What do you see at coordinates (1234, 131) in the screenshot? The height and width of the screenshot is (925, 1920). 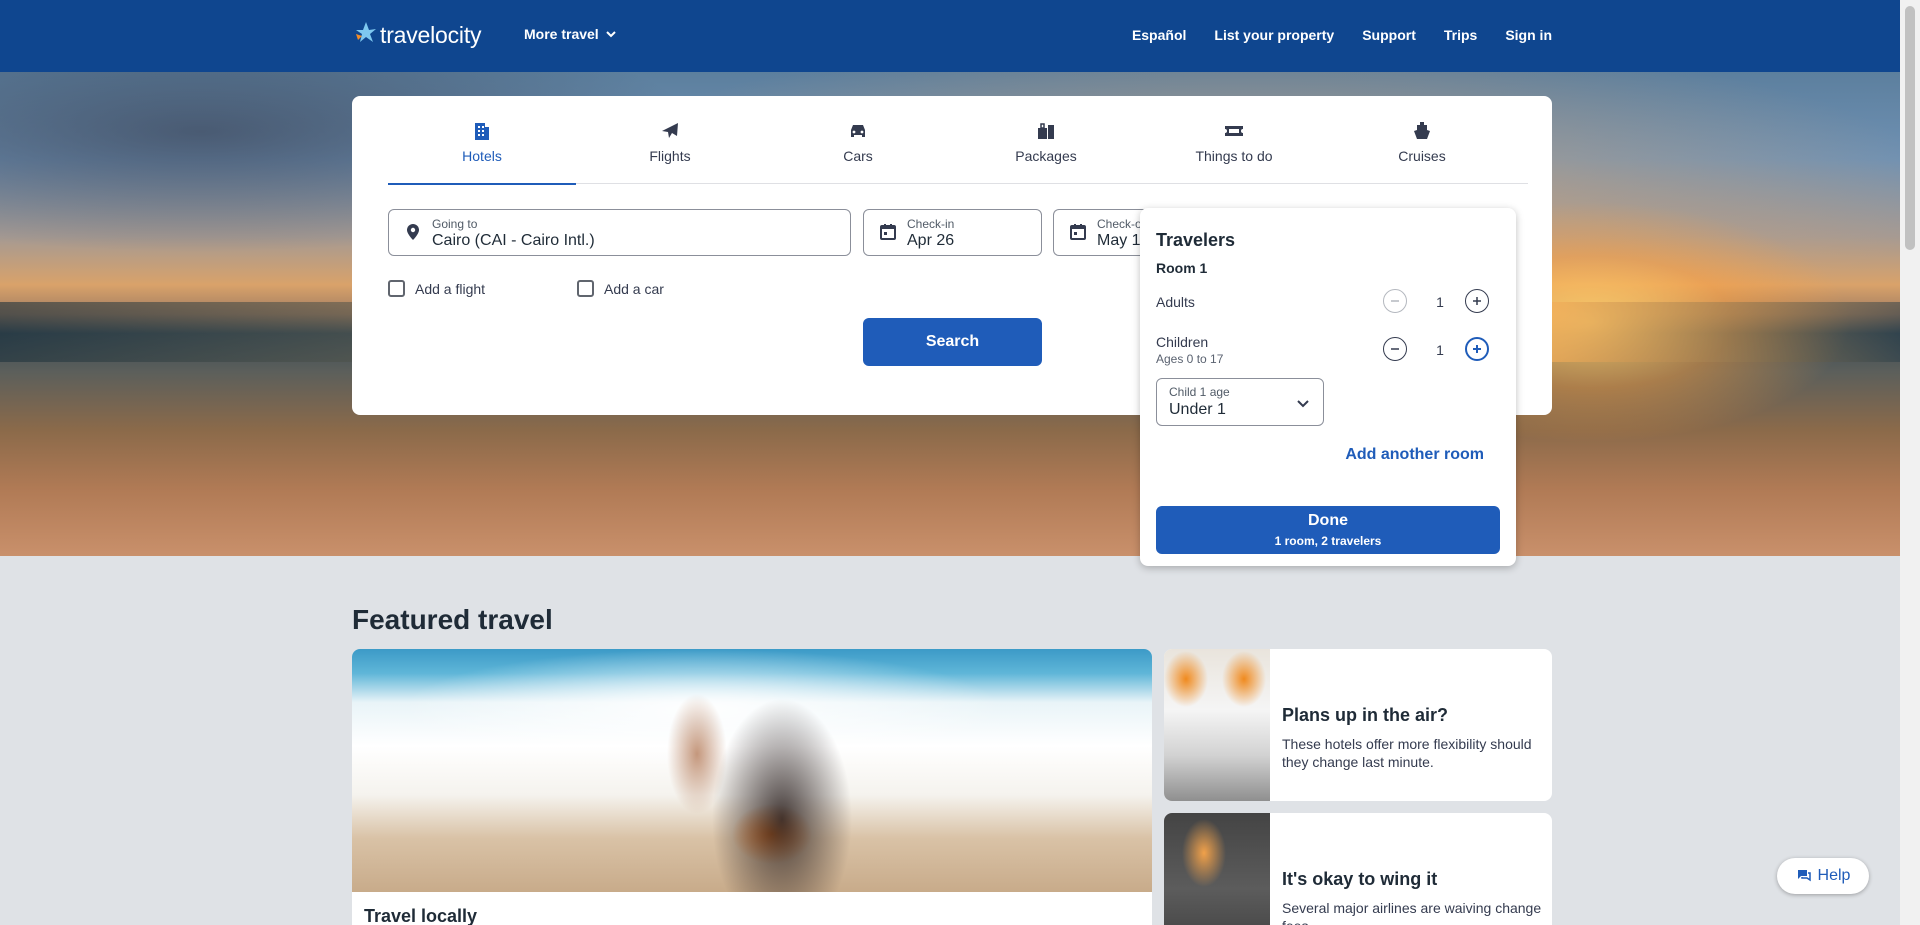 I see `ticket-icon` at bounding box center [1234, 131].